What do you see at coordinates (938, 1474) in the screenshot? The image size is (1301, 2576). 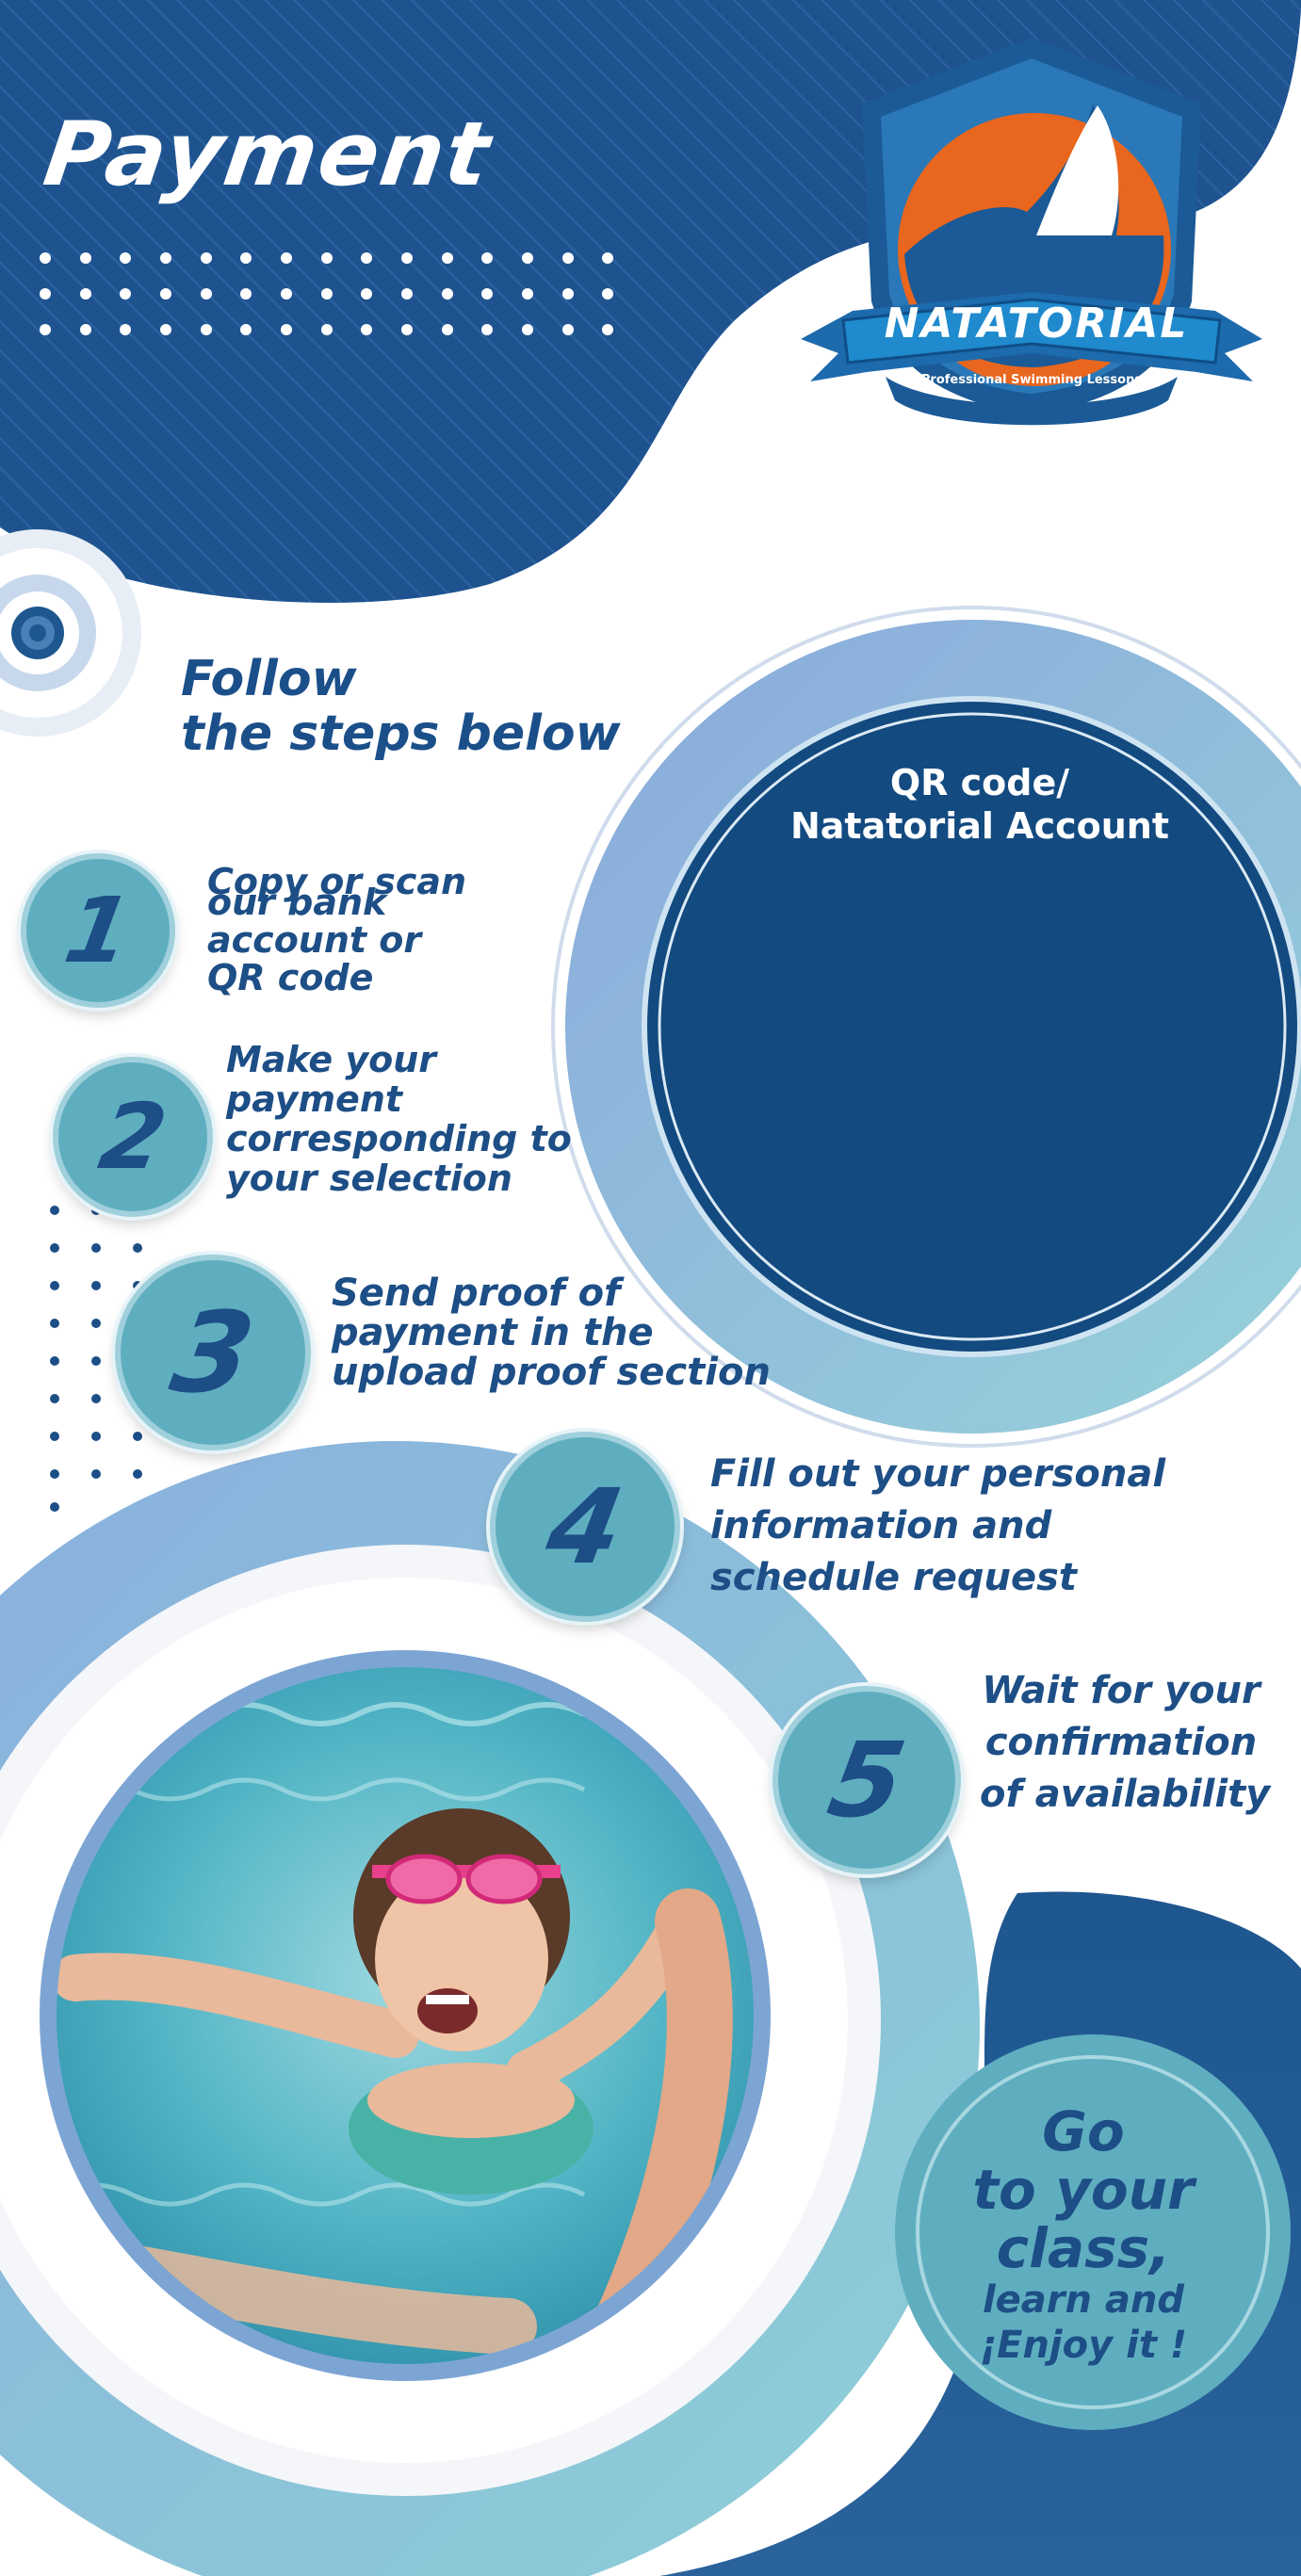 I see `step-4-line: Fill out your personal` at bounding box center [938, 1474].